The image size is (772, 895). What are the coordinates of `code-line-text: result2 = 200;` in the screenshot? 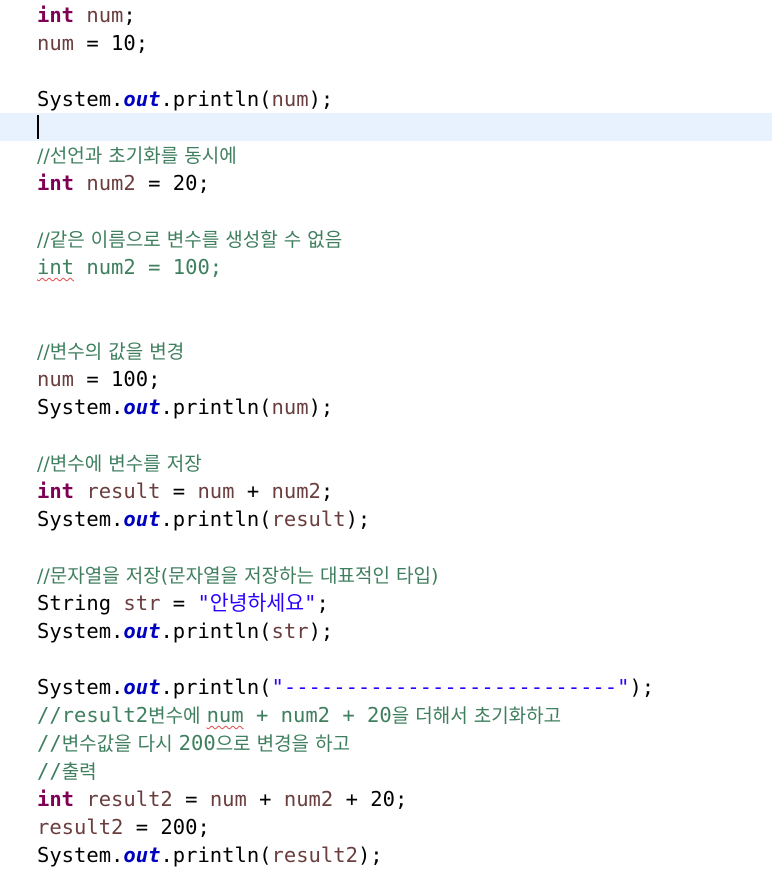 It's located at (123, 827).